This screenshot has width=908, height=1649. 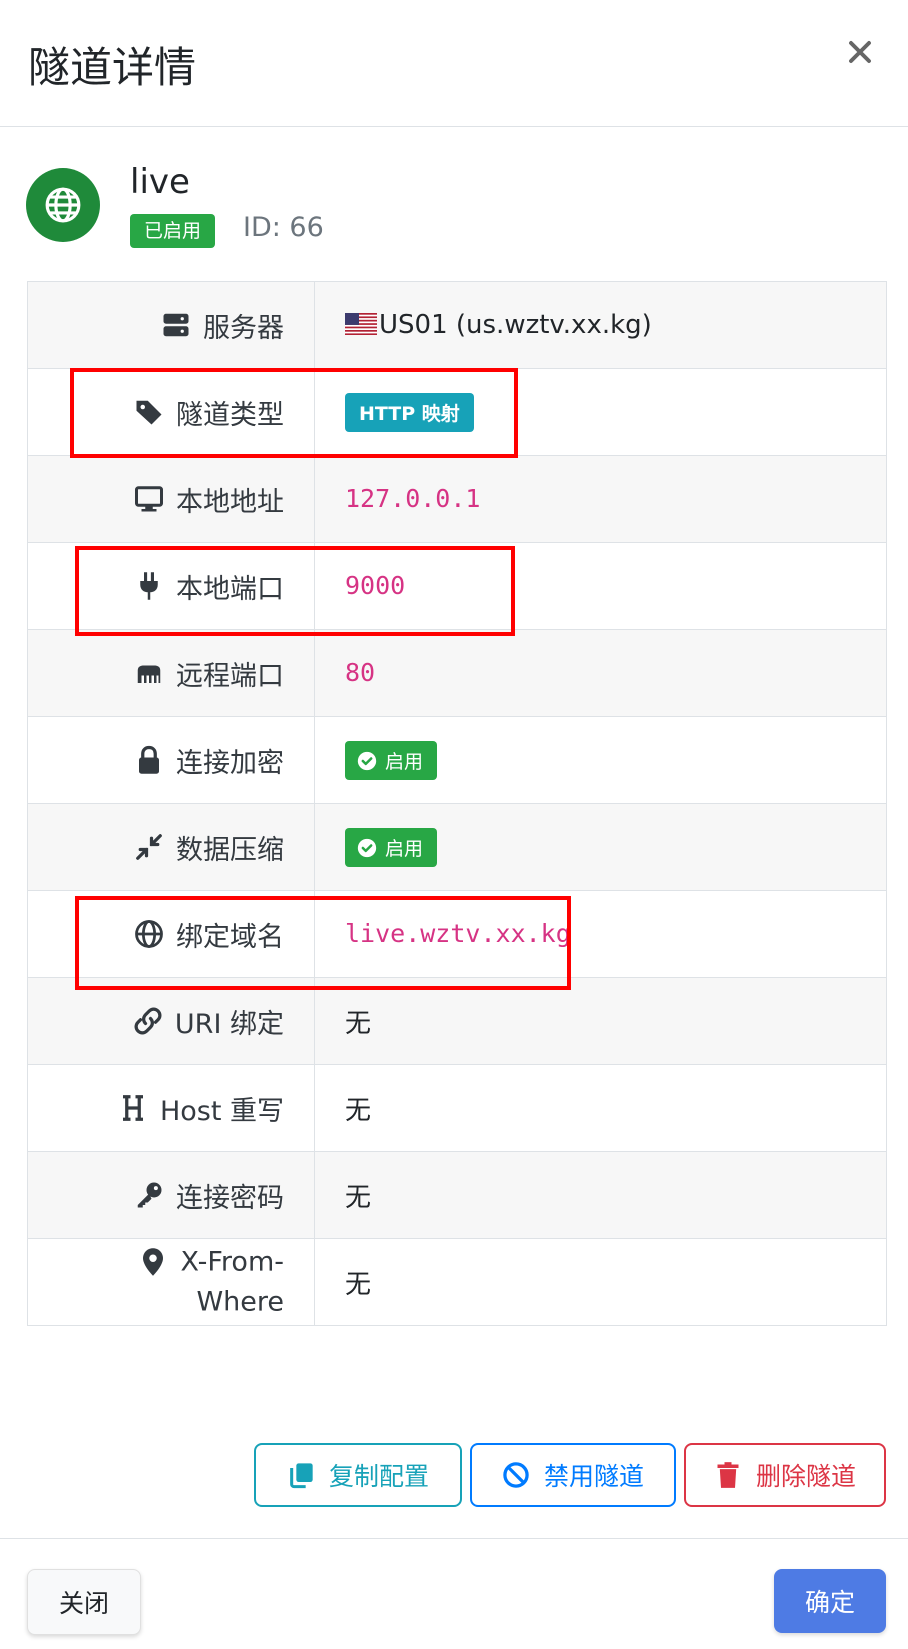 I want to click on action-buttons: 复制配置 禁用隧道 删除隧道, so click(x=570, y=1475).